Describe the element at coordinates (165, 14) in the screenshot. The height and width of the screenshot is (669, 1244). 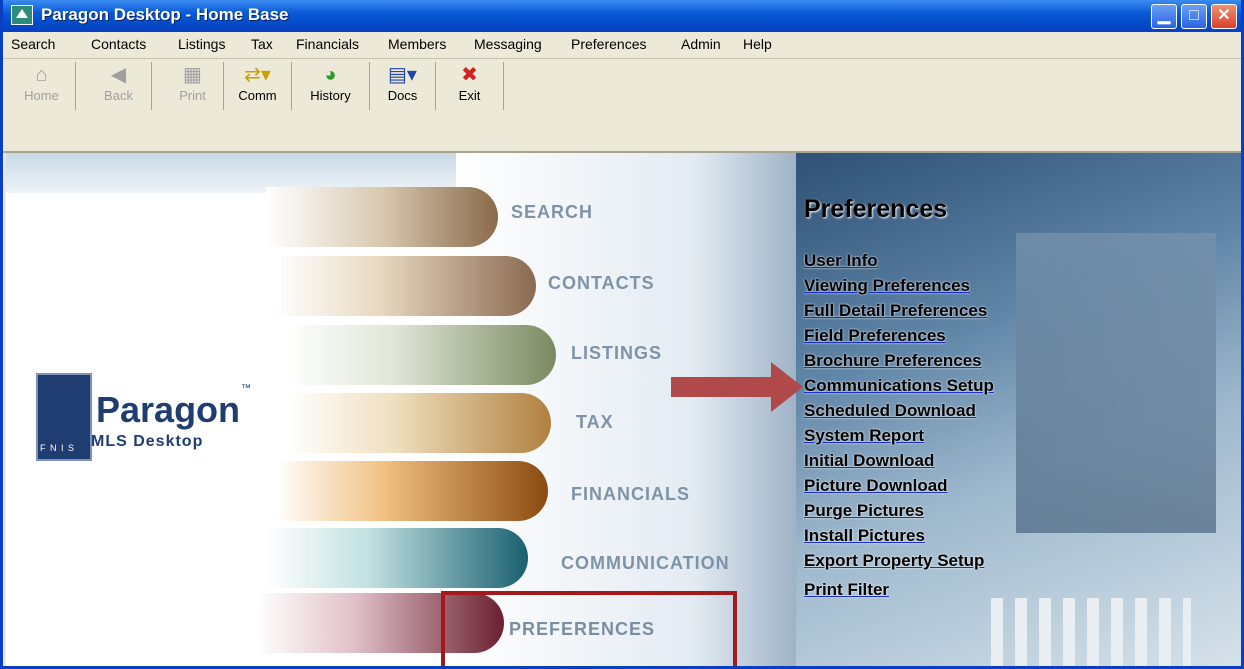
I see `window-title: Paragon Desktop - Home Base` at that location.